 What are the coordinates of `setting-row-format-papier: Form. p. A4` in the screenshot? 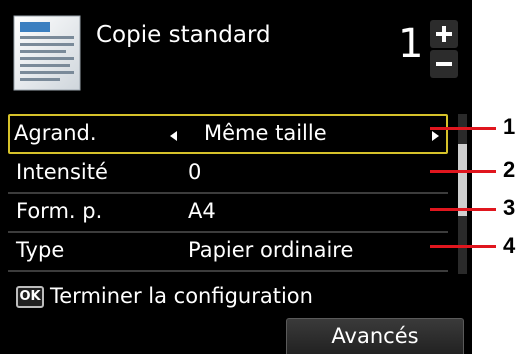 It's located at (228, 214).